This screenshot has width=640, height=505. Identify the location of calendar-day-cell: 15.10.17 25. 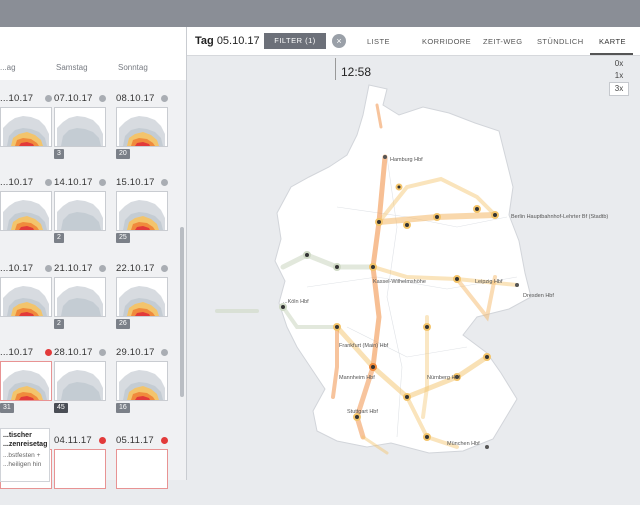
(142, 212).